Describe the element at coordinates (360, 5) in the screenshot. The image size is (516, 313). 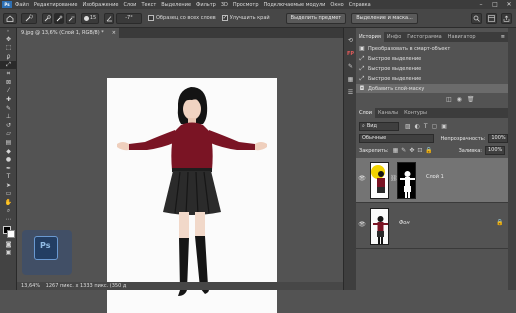
I see `menu-help: Справка` at that location.